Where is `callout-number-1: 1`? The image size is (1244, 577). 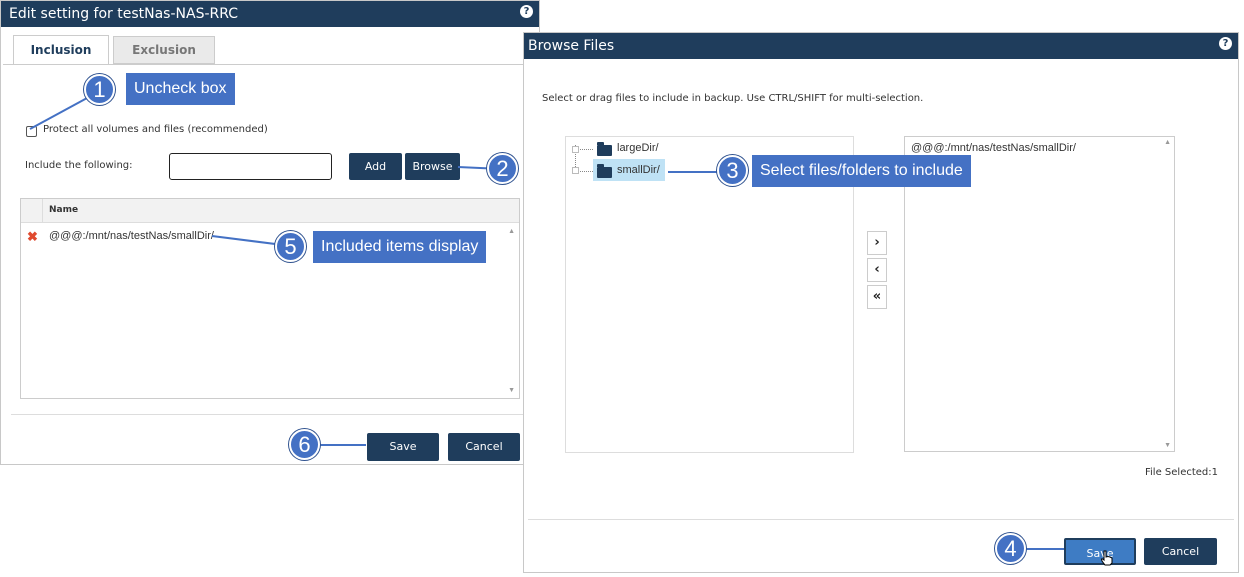 callout-number-1: 1 is located at coordinates (99, 89).